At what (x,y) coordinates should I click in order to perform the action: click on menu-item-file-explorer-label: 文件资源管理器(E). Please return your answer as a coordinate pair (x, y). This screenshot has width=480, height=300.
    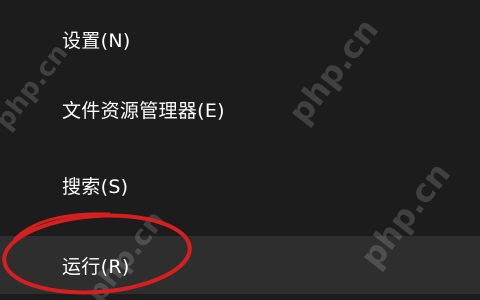
    Looking at the image, I should click on (143, 110).